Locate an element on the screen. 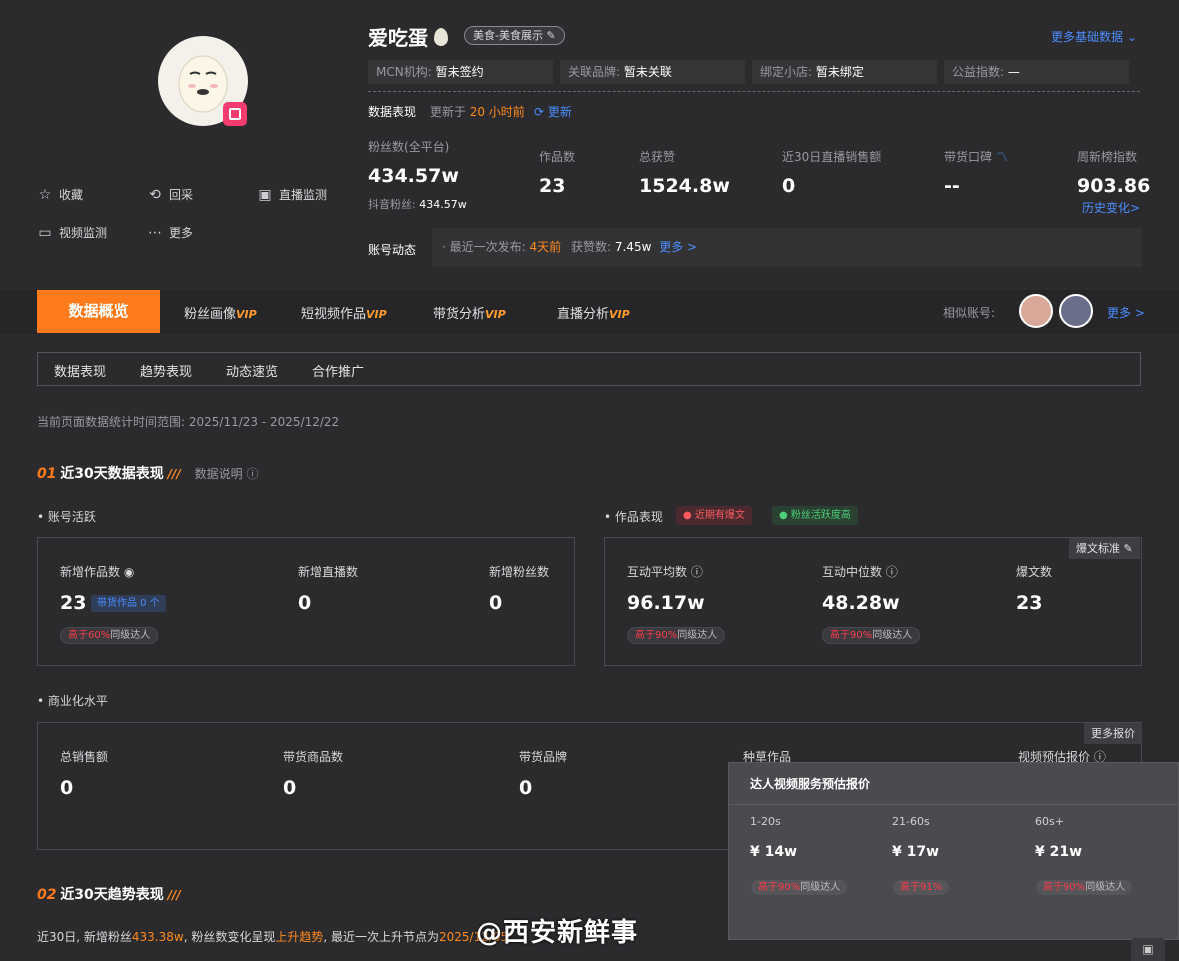  avg-rank-pill: 高于90%同级达人 is located at coordinates (676, 635).